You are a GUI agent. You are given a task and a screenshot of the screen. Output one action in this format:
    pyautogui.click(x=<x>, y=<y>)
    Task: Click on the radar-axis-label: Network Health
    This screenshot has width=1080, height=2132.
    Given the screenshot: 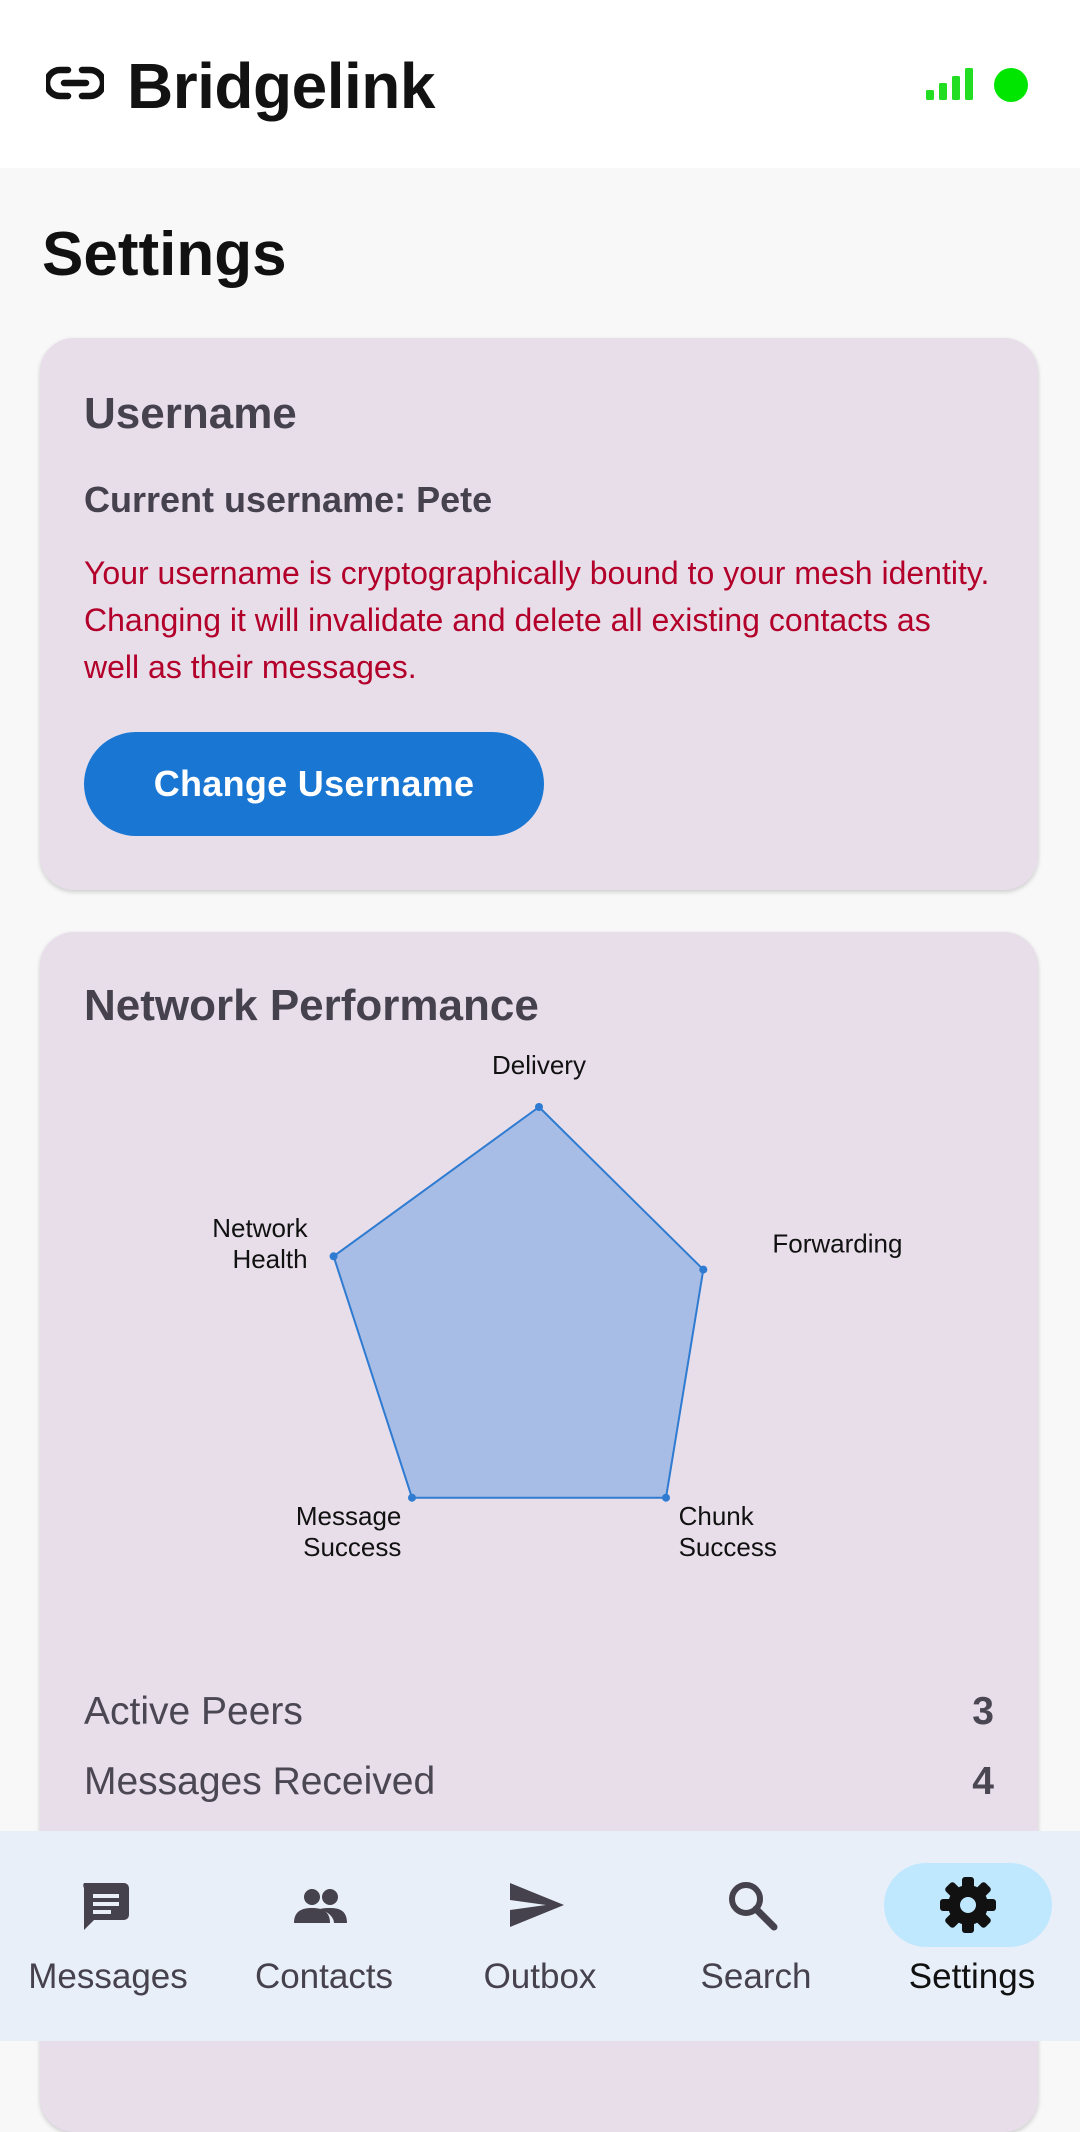 What is the action you would take?
    pyautogui.click(x=260, y=1243)
    